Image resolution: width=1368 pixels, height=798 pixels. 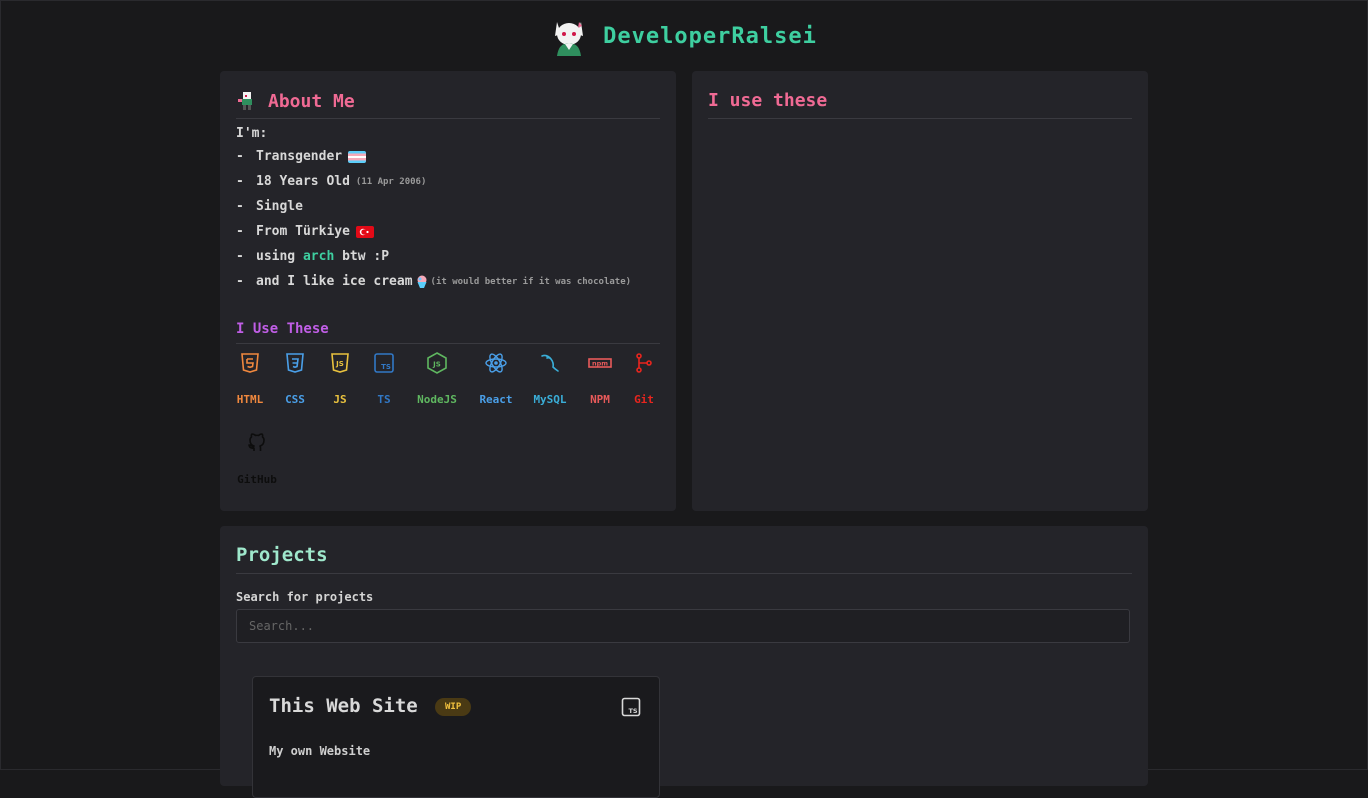 What do you see at coordinates (496, 378) in the screenshot?
I see `tool-react: React` at bounding box center [496, 378].